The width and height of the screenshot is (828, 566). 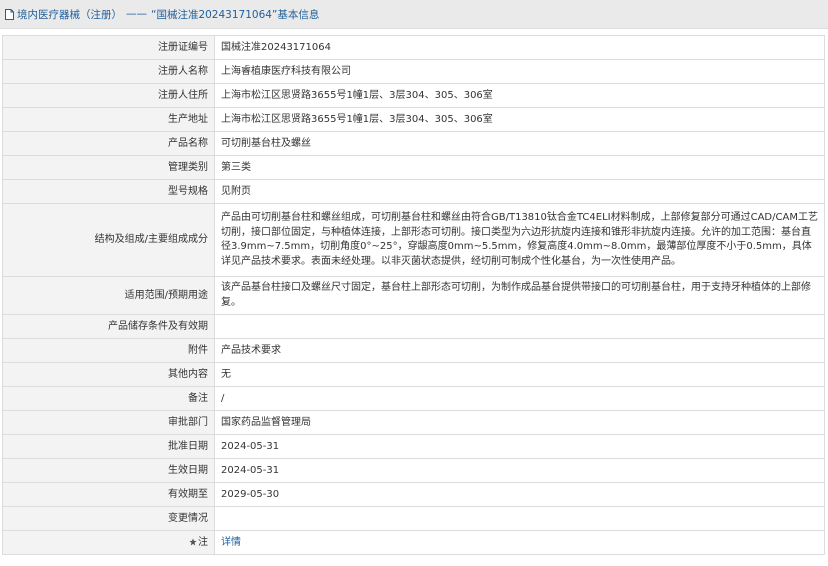 I want to click on row-label: 型号规格, so click(x=108, y=191).